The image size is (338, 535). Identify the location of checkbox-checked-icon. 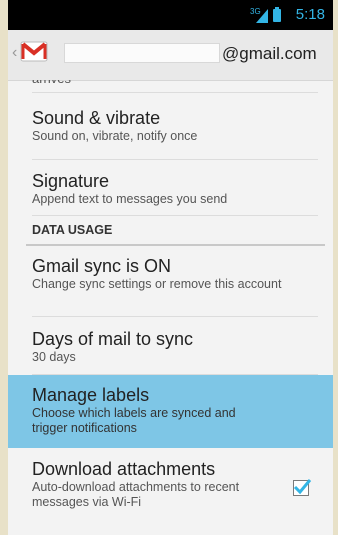
(302, 487).